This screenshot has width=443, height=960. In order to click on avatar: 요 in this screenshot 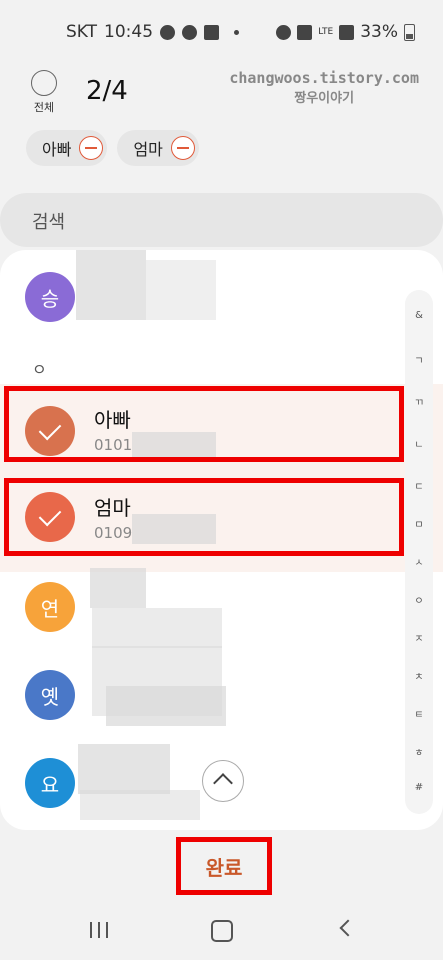, I will do `click(50, 783)`.